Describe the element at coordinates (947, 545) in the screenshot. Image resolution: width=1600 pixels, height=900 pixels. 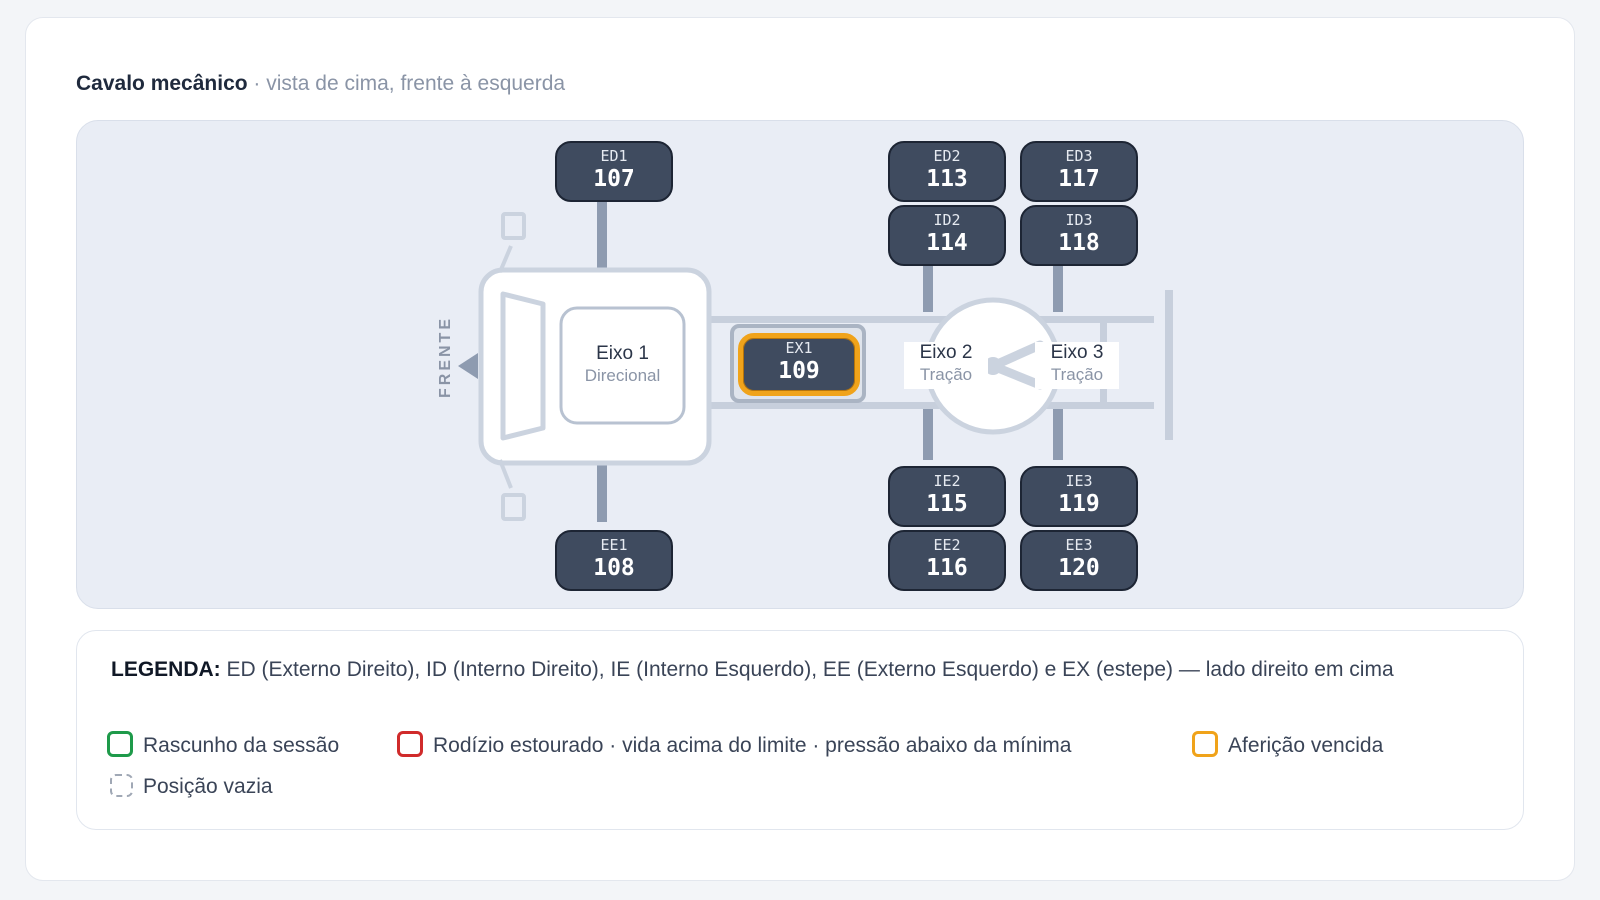
I see `tire-code: EE2` at that location.